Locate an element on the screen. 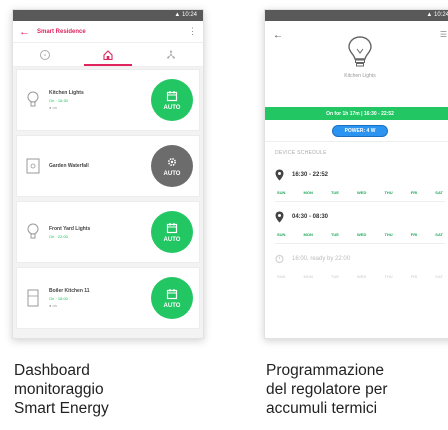 Image resolution: width=448 pixels, height=430 pixels. device-card: Boiler Kitchen 11 On · 18:00 ● on AUTO is located at coordinates (108, 298).